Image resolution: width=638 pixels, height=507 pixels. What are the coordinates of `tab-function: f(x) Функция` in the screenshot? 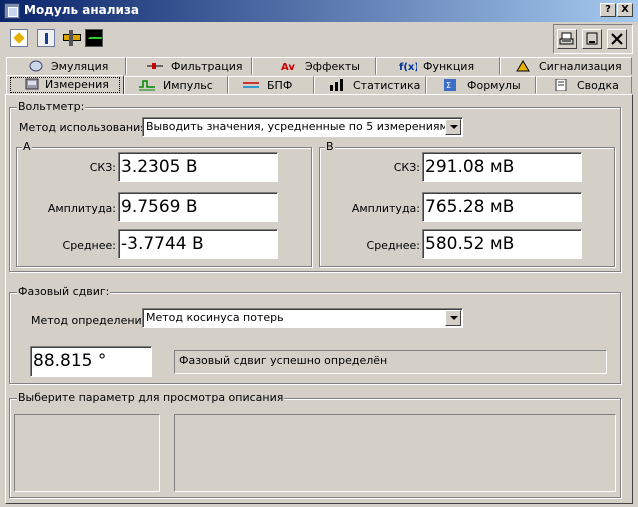 It's located at (438, 66).